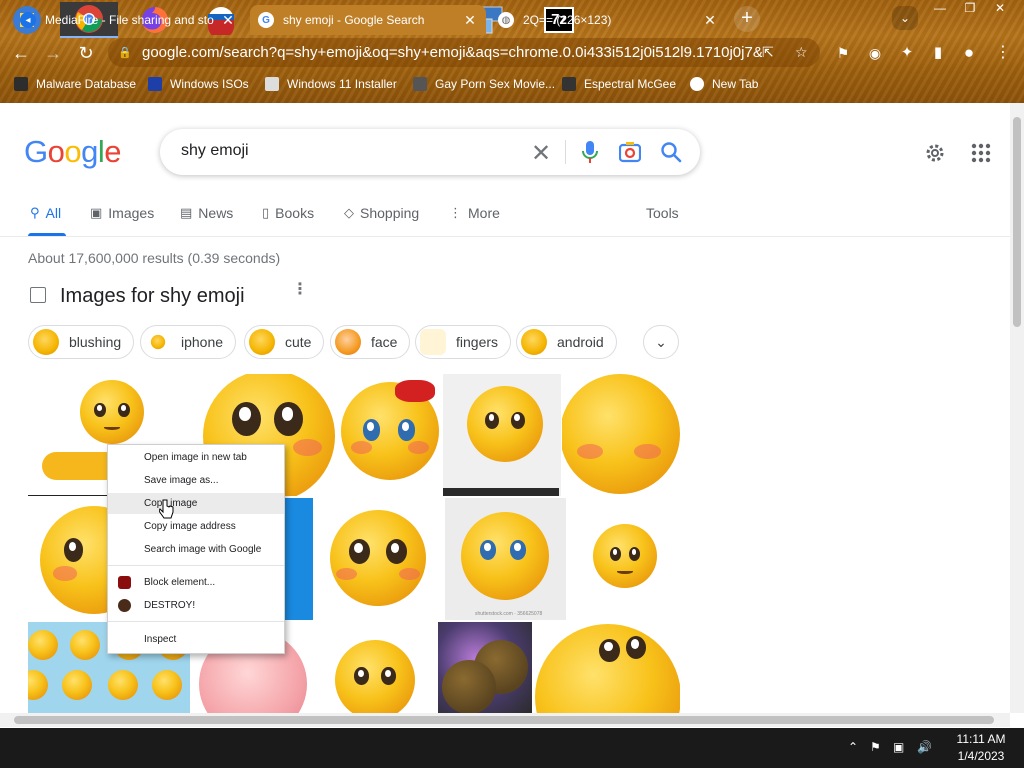 This screenshot has height=768, width=1024. Describe the element at coordinates (1003, 53) in the screenshot. I see `menu-icon: ⋮` at that location.